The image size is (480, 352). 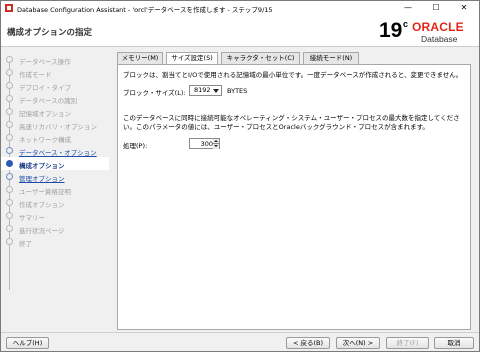 I want to click on processes-label: 処理(P):, so click(x=135, y=146).